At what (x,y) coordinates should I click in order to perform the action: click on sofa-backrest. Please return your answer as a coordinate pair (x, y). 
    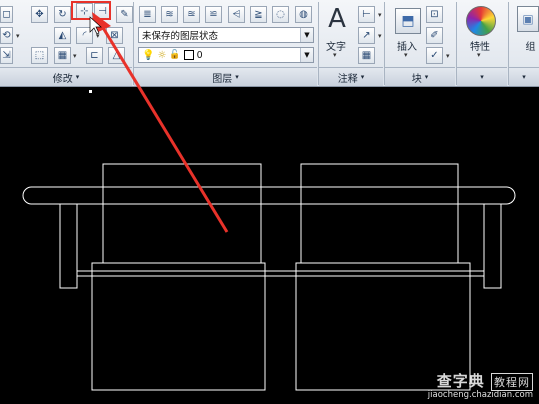
    Looking at the image, I should click on (269, 195).